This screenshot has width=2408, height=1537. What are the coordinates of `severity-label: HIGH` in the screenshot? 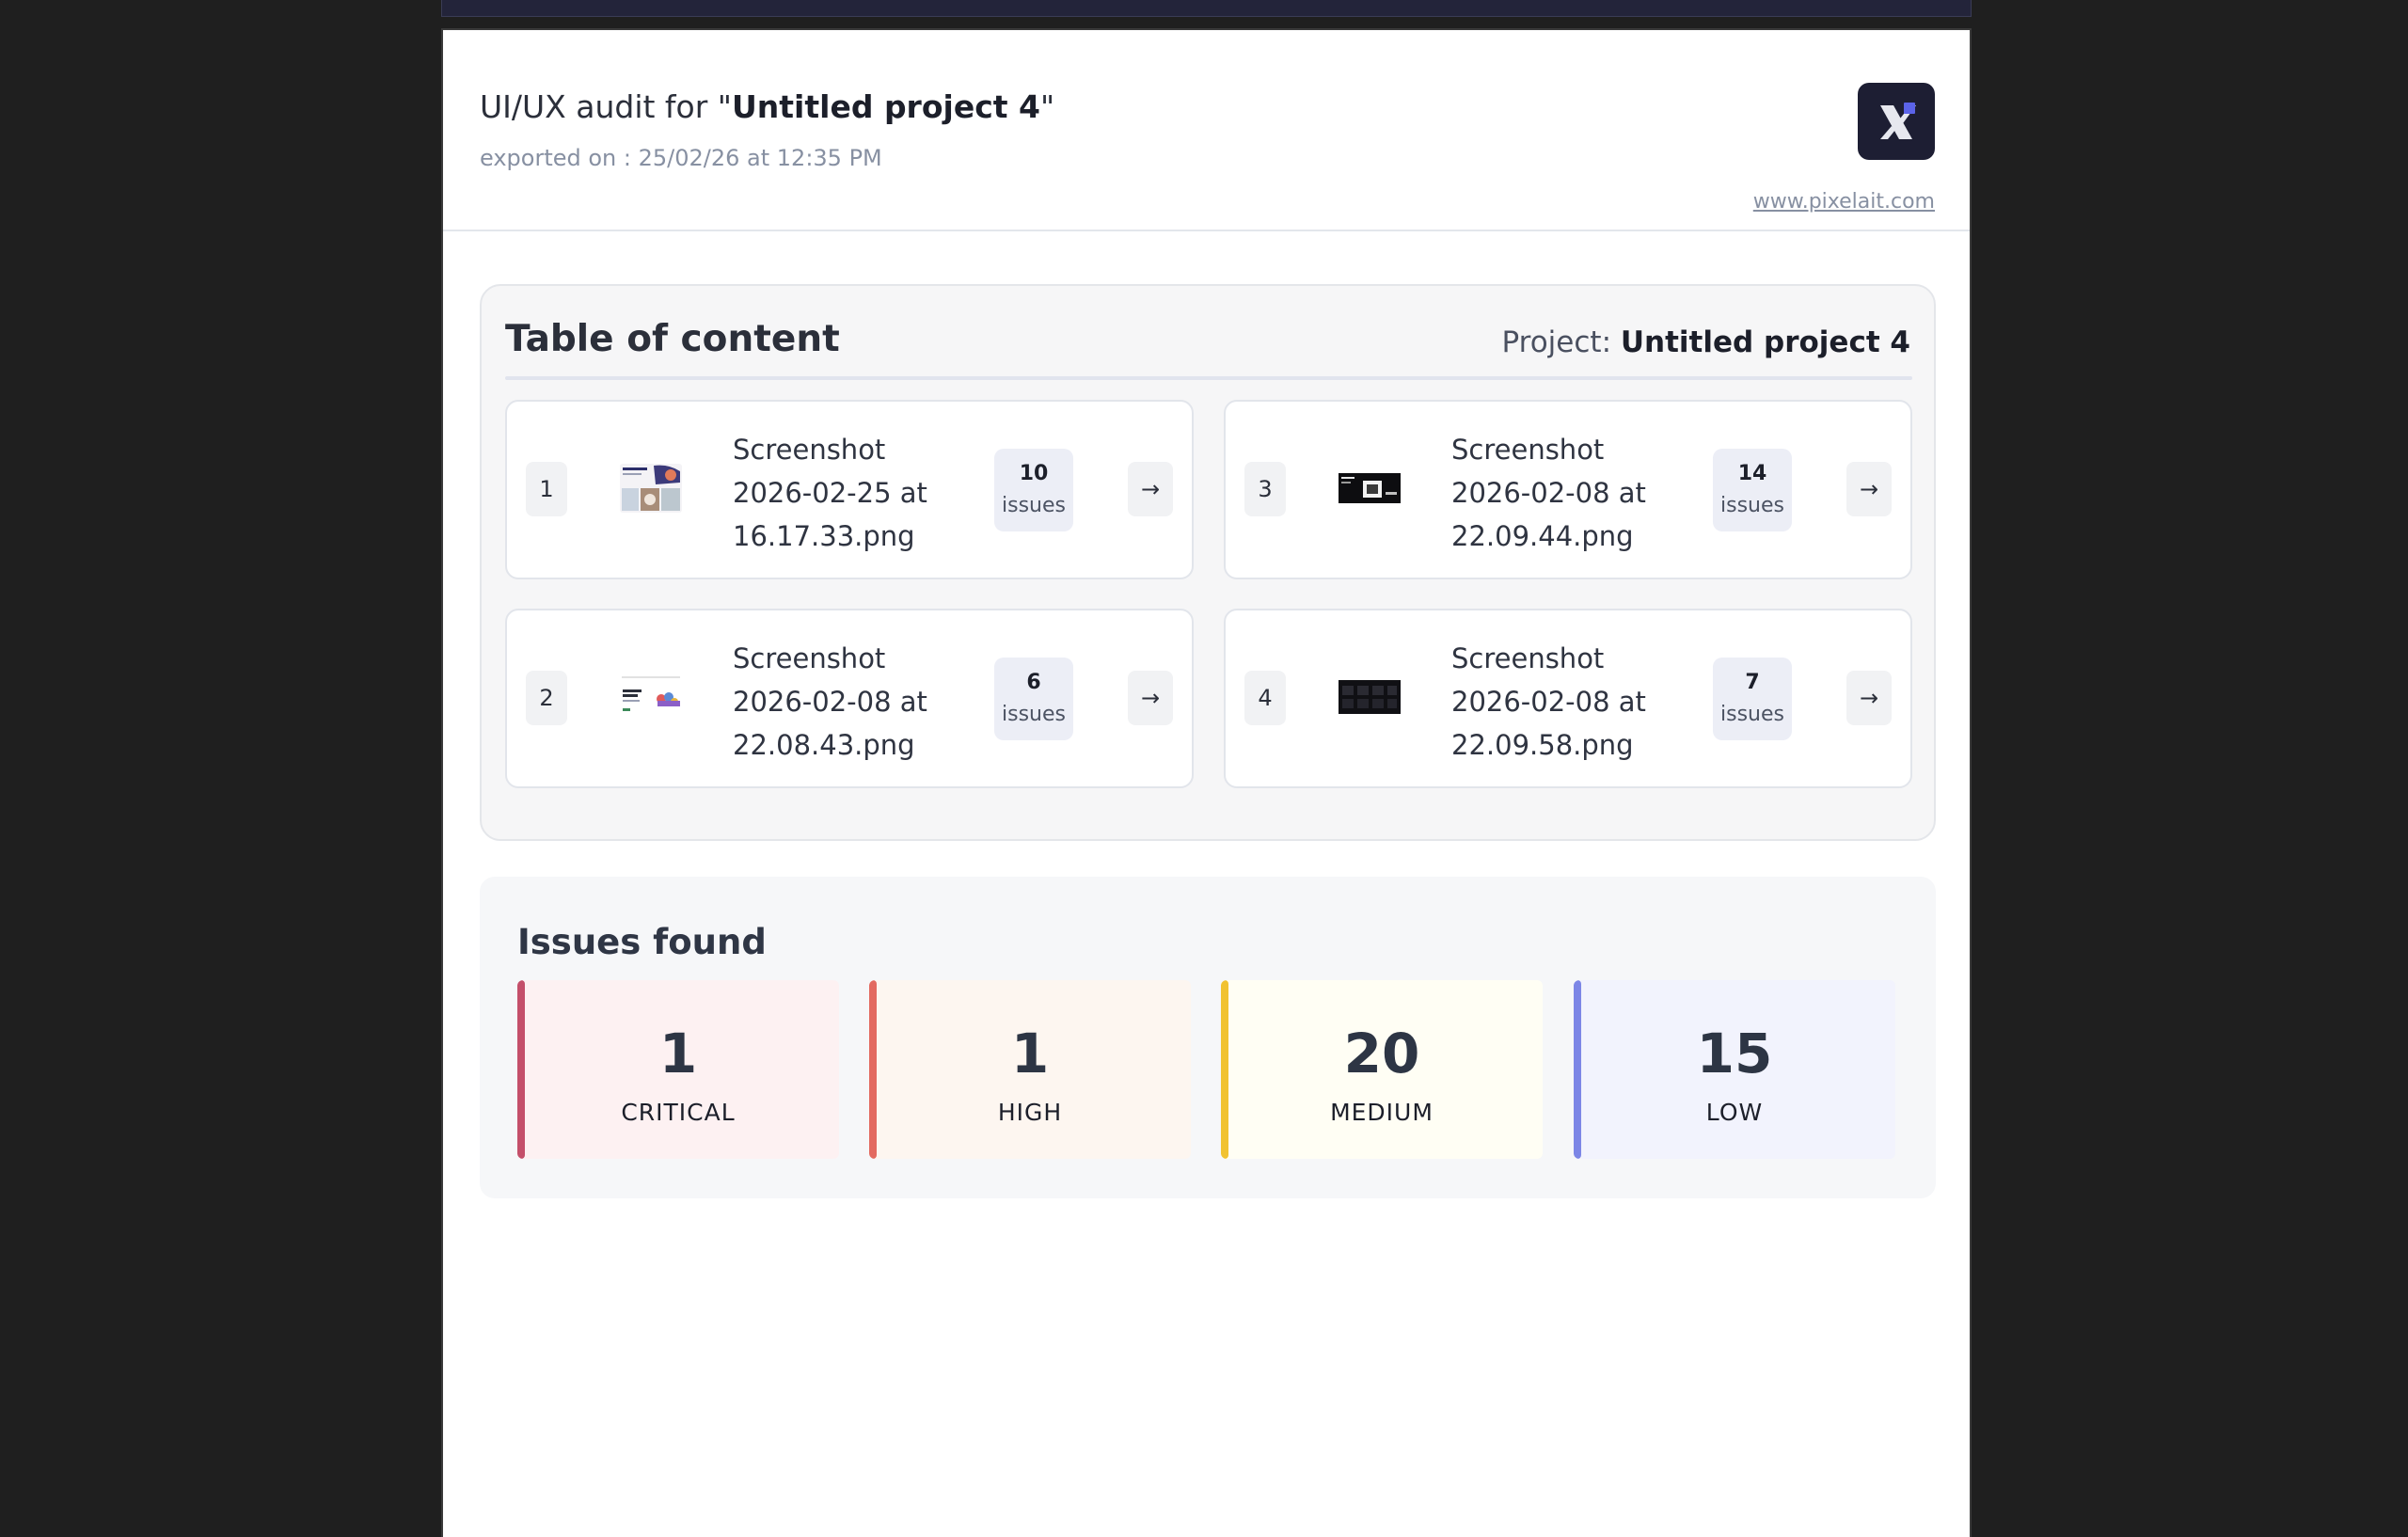 It's located at (1030, 1112).